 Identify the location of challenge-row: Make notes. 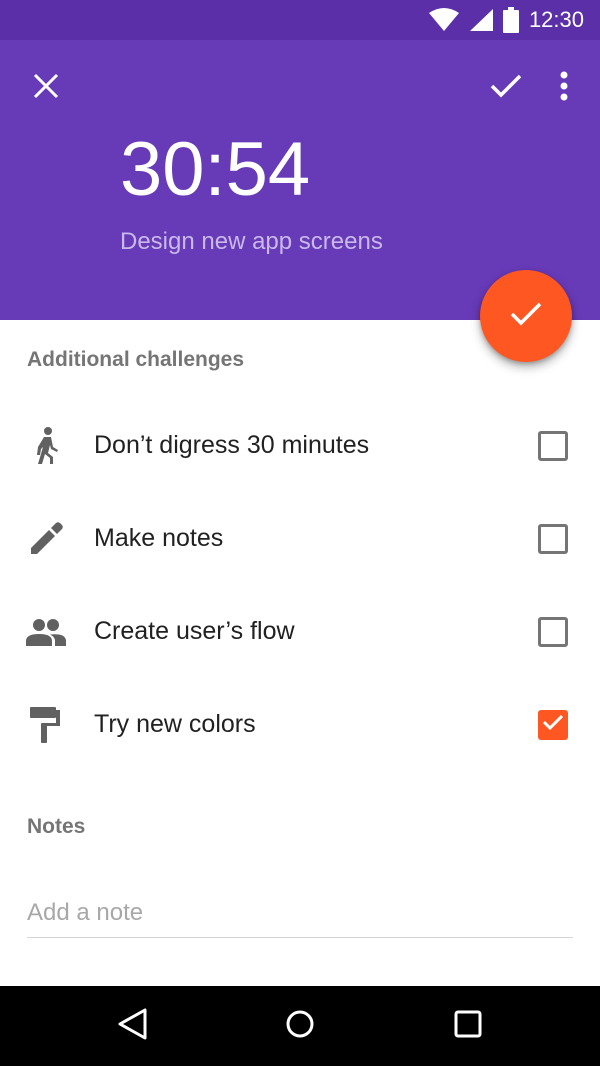
(300, 538).